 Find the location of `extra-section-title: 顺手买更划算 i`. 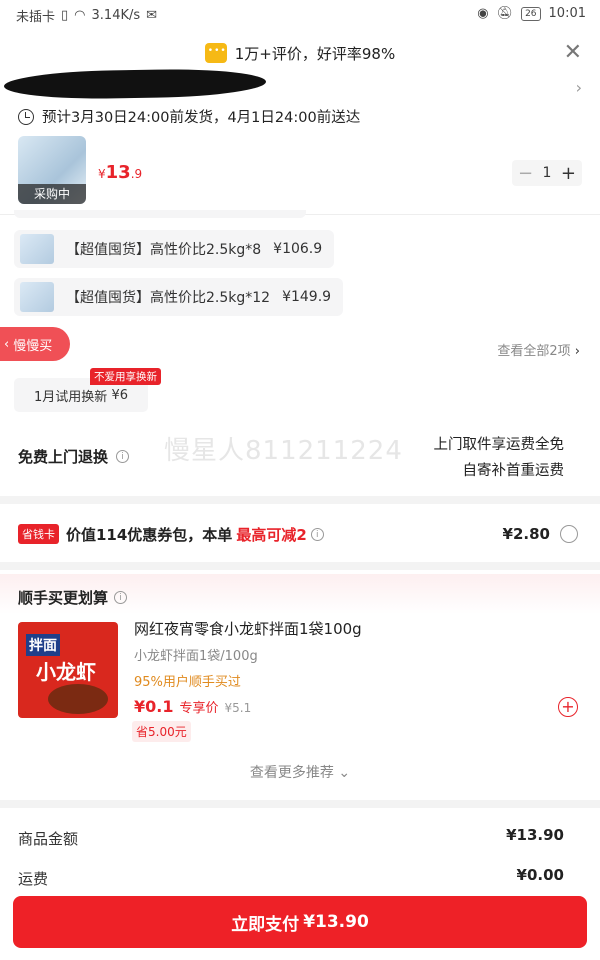

extra-section-title: 顺手买更划算 i is located at coordinates (73, 597).